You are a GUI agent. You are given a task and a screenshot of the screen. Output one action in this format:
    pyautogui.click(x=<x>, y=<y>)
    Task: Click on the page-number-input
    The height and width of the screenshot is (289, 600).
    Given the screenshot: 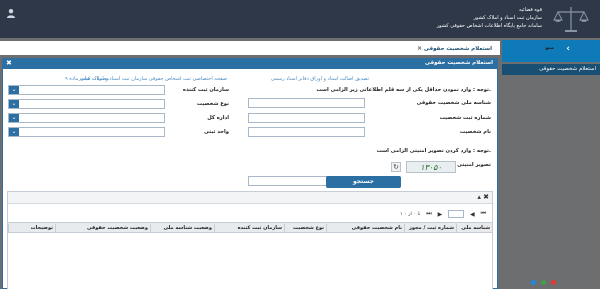 What is the action you would take?
    pyautogui.click(x=456, y=214)
    